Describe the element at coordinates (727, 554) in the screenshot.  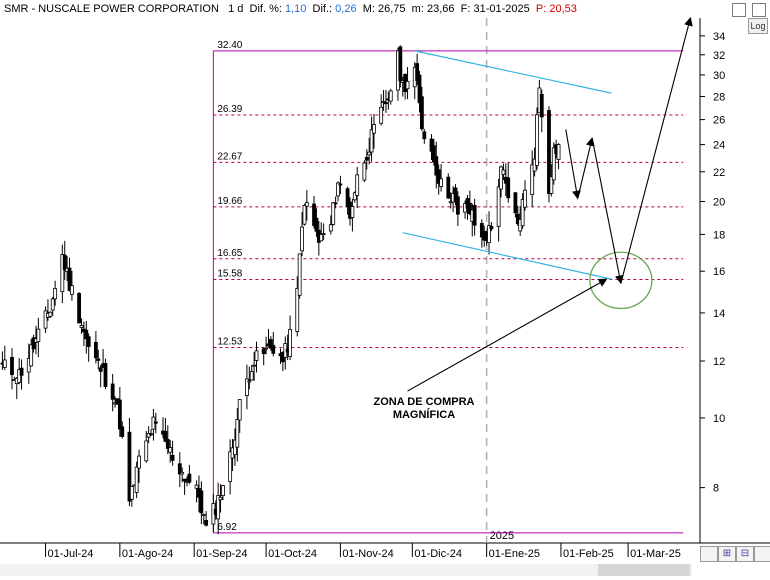
I see `expand-icon: ⊞` at that location.